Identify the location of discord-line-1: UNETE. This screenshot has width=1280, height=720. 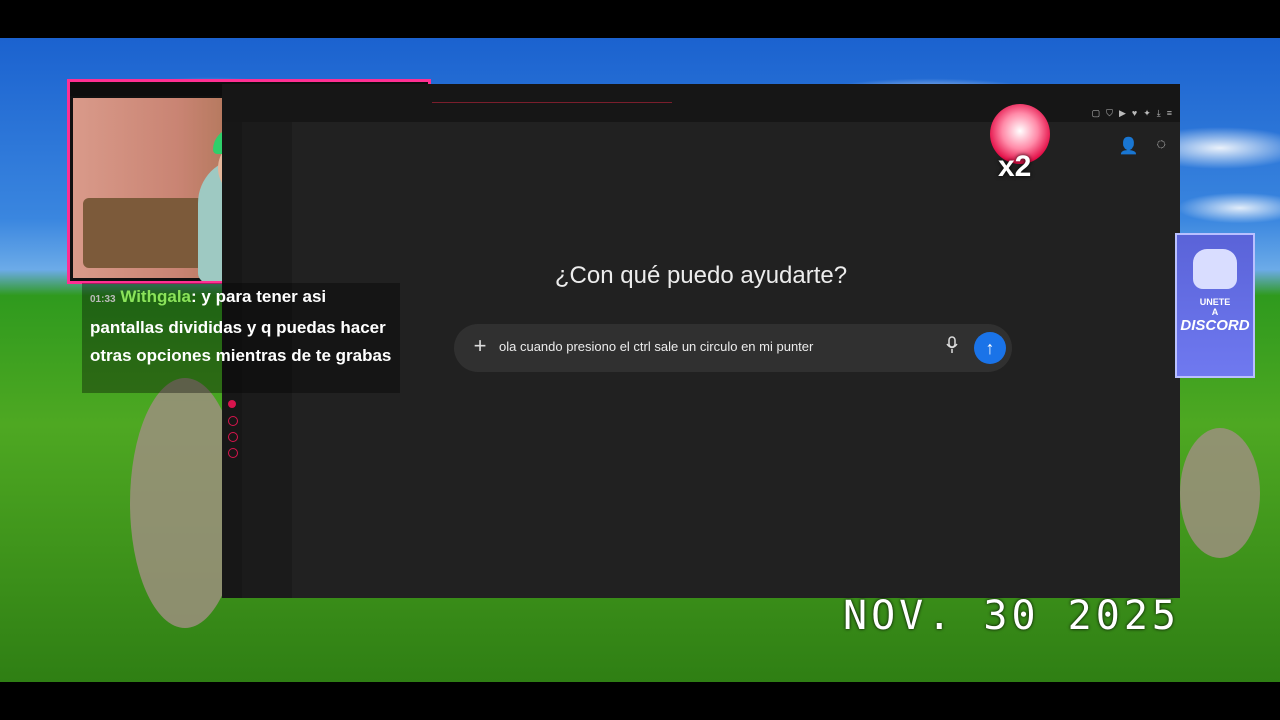
(1215, 302).